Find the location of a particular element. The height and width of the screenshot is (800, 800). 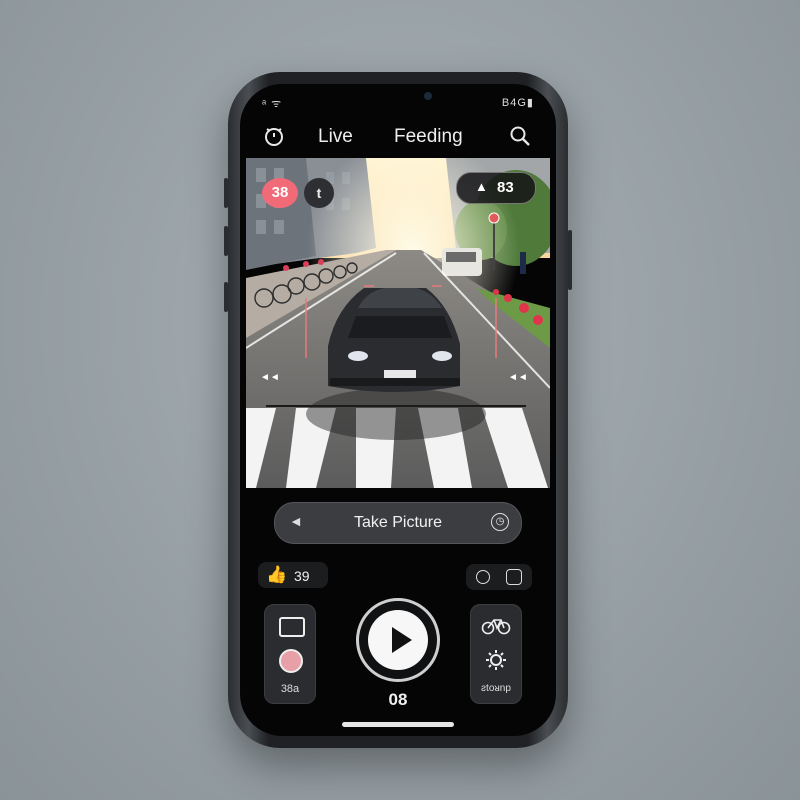

status-left: ᵃ ᯤ is located at coordinates (272, 104).